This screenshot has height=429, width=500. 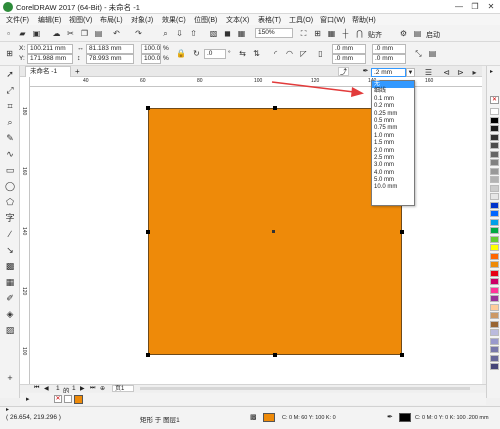 What do you see at coordinates (388, 72) in the screenshot?
I see `outline-width-input: .2 mm` at bounding box center [388, 72].